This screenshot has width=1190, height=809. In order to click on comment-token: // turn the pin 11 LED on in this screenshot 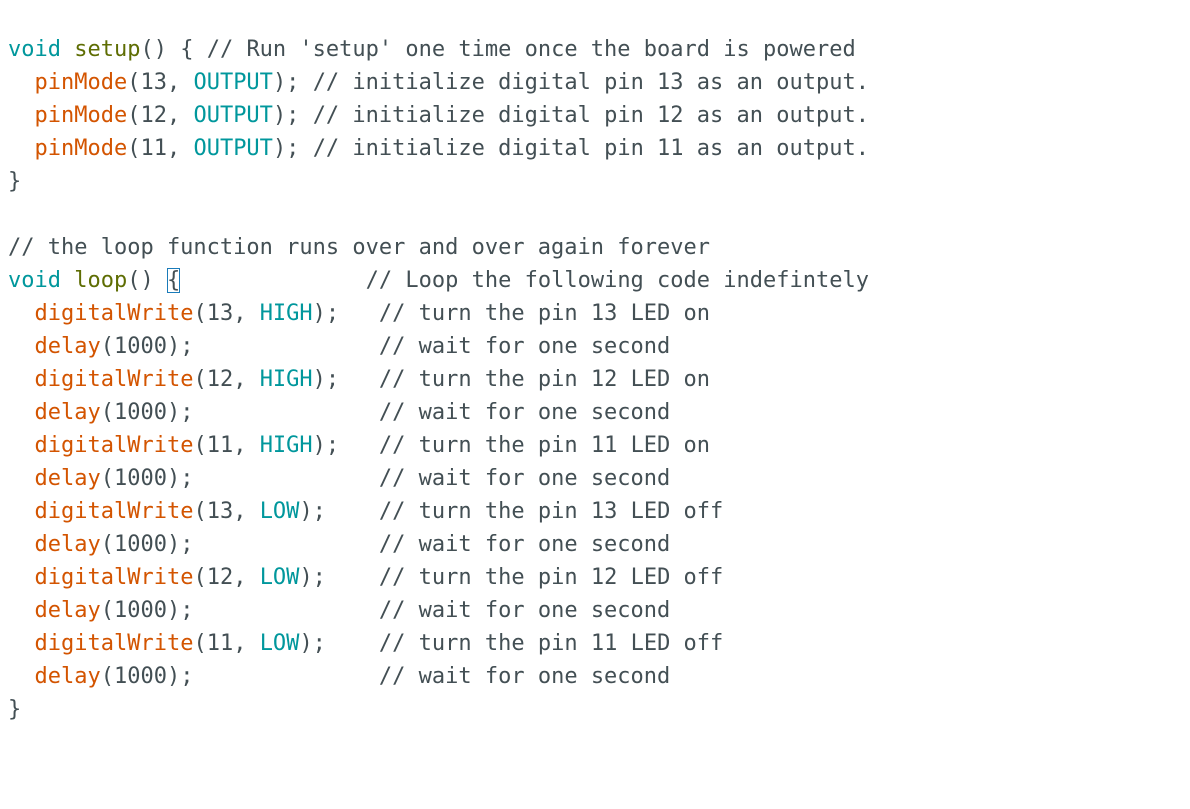, I will do `click(544, 445)`.